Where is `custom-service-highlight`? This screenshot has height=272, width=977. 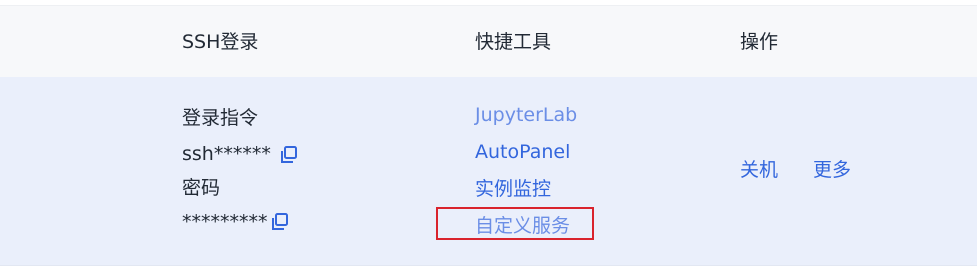 custom-service-highlight is located at coordinates (515, 223).